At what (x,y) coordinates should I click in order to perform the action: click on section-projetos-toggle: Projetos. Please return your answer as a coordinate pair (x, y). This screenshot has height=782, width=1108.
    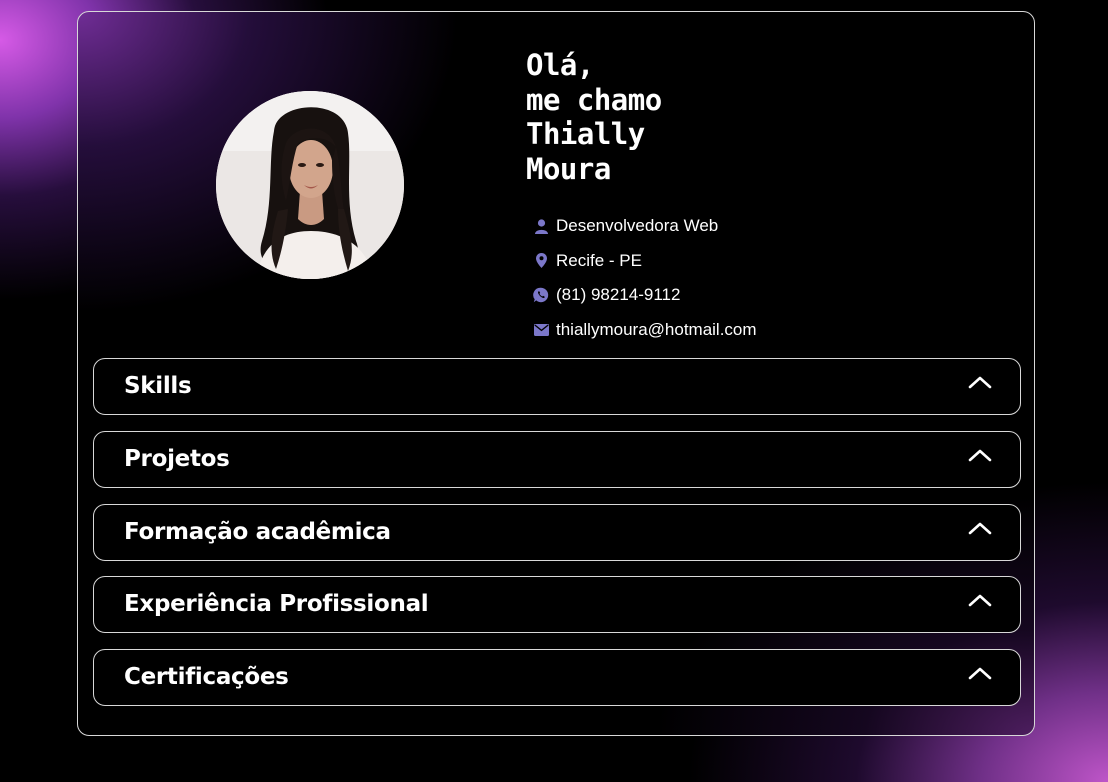
    Looking at the image, I should click on (557, 459).